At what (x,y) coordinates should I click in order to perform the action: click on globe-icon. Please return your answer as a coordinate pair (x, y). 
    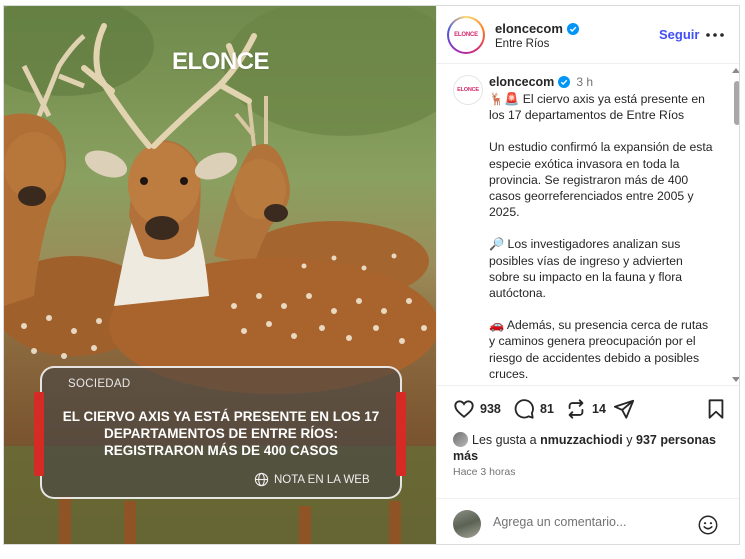
    Looking at the image, I should click on (261, 479).